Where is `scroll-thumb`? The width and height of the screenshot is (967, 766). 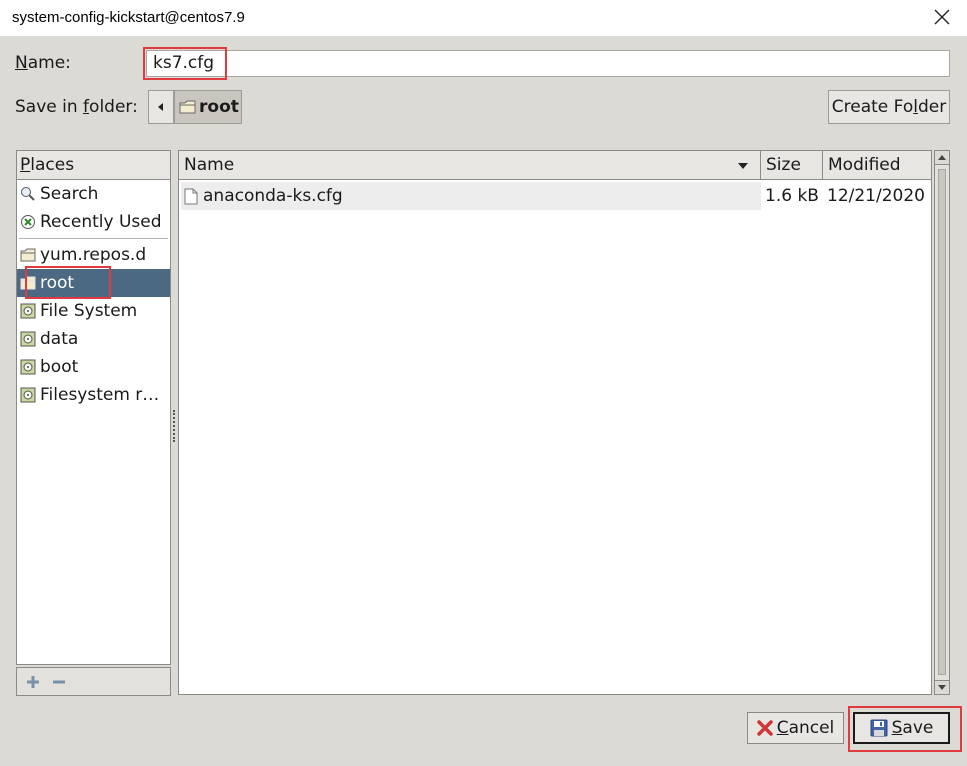
scroll-thumb is located at coordinates (942, 422).